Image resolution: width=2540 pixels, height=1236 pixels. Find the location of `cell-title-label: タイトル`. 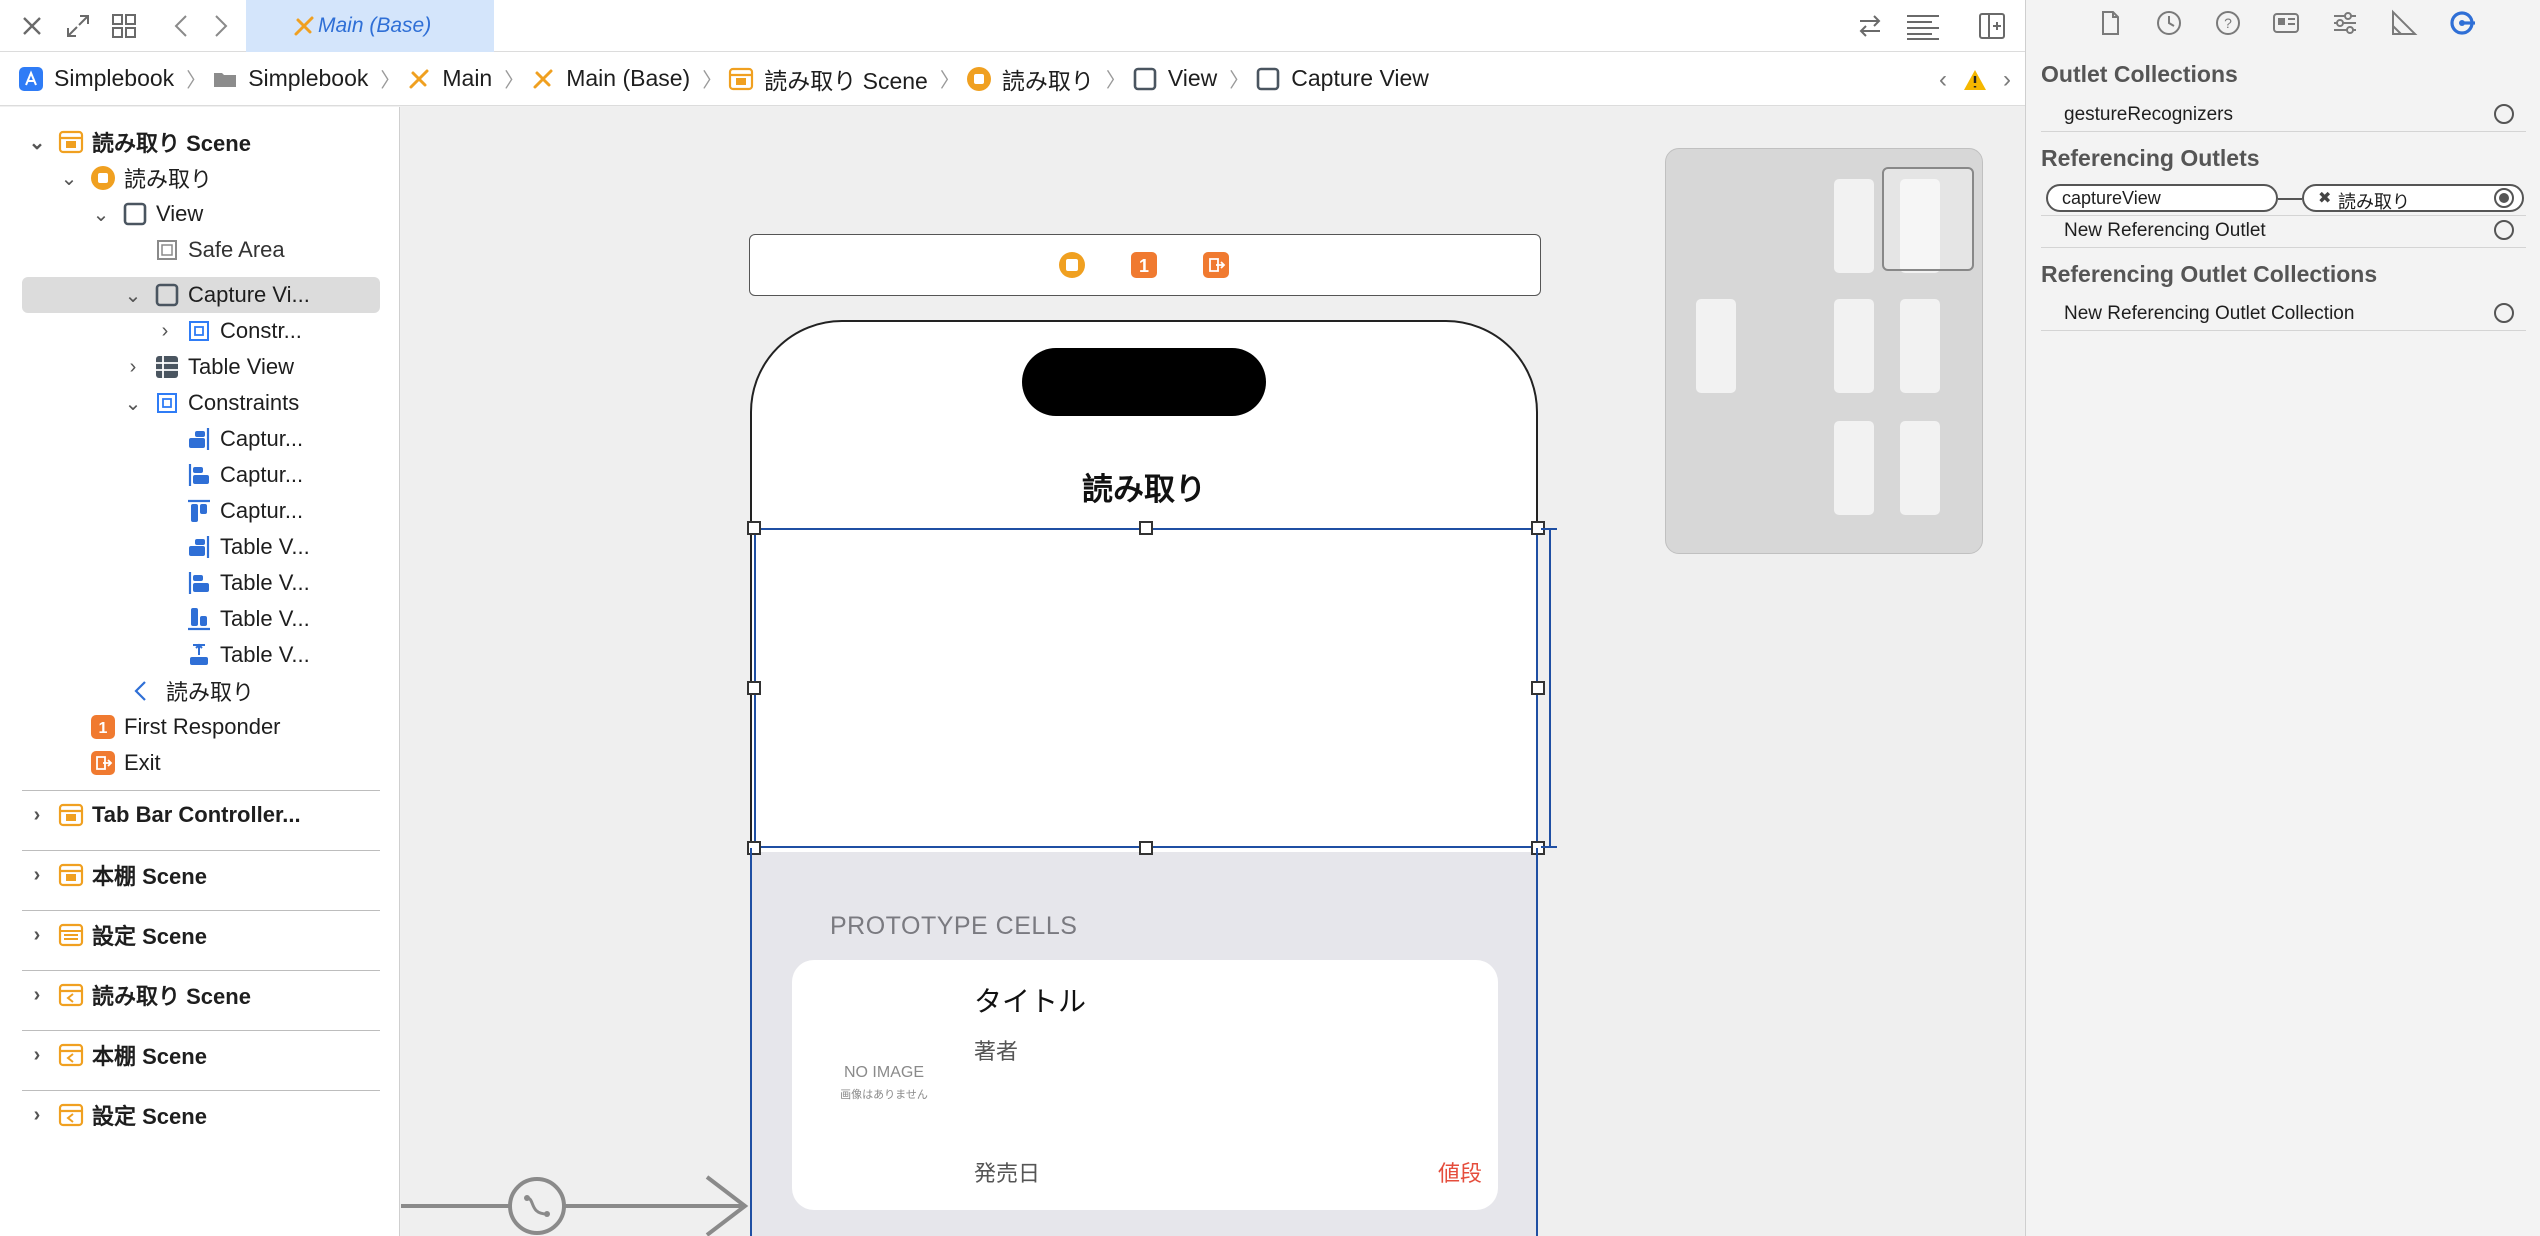

cell-title-label: タイトル is located at coordinates (1030, 1000).